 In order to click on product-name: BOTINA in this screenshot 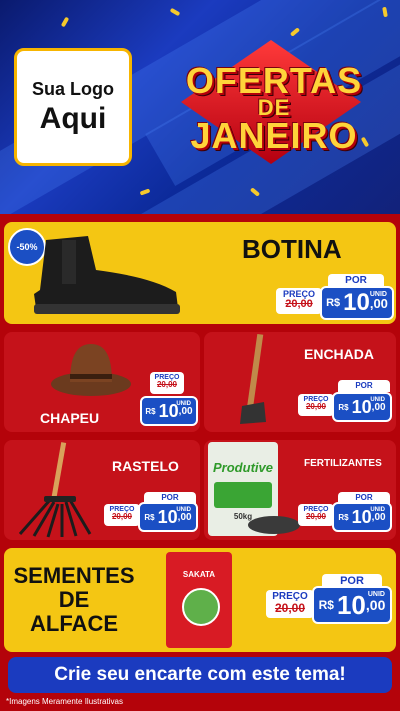, I will do `click(292, 249)`.